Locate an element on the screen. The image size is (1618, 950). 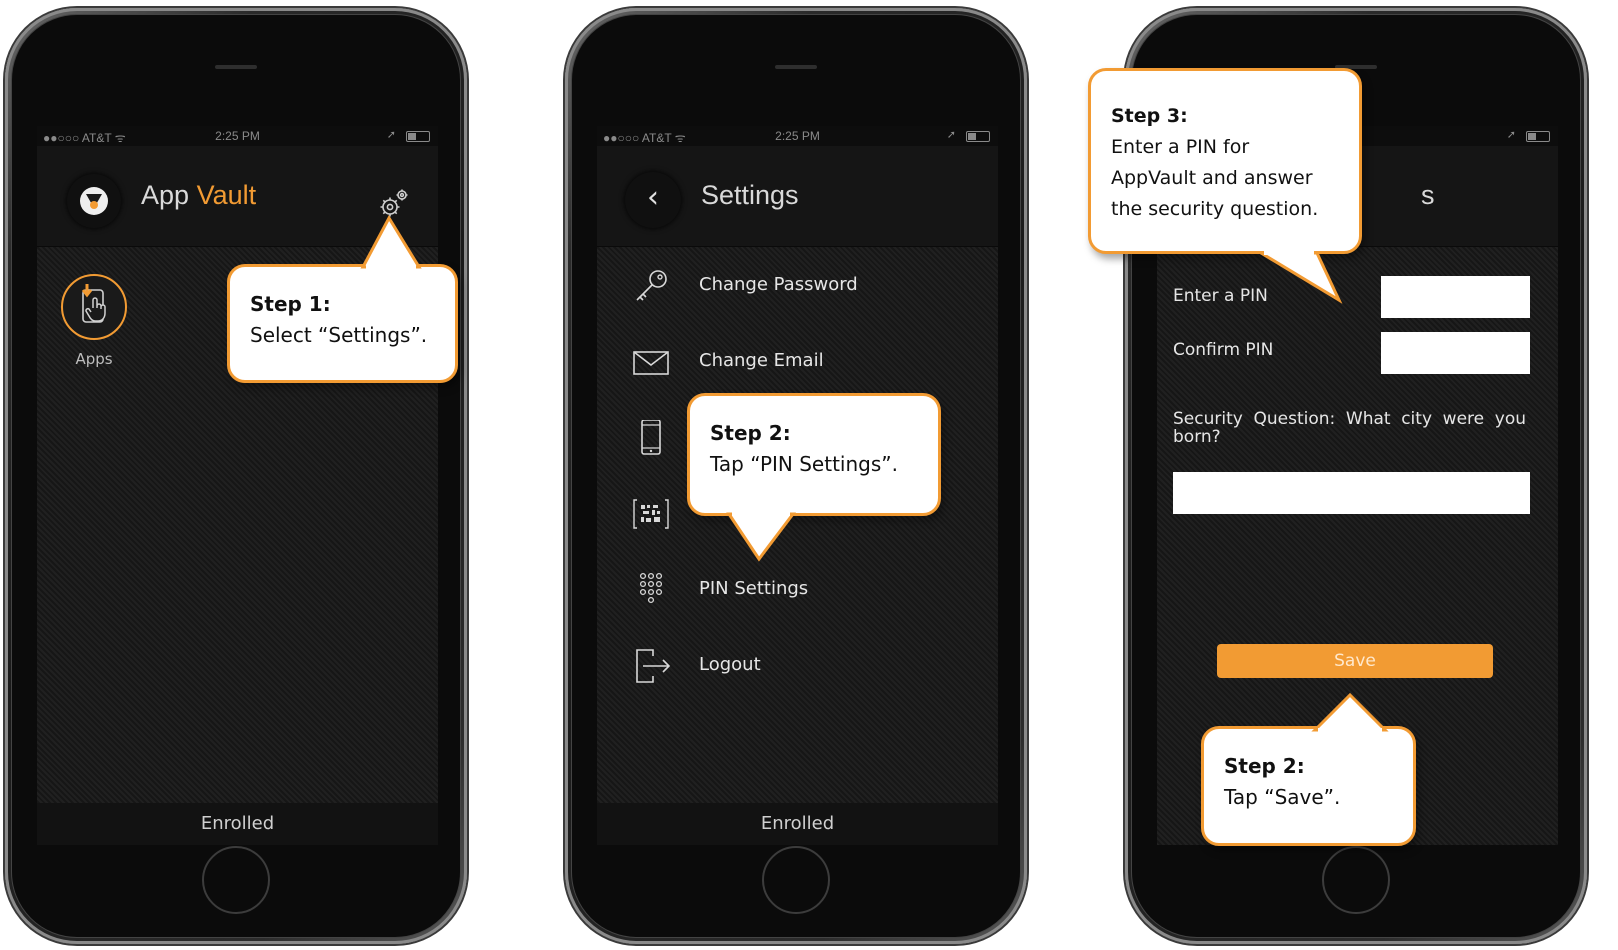
back-button: ‹ is located at coordinates (653, 200).